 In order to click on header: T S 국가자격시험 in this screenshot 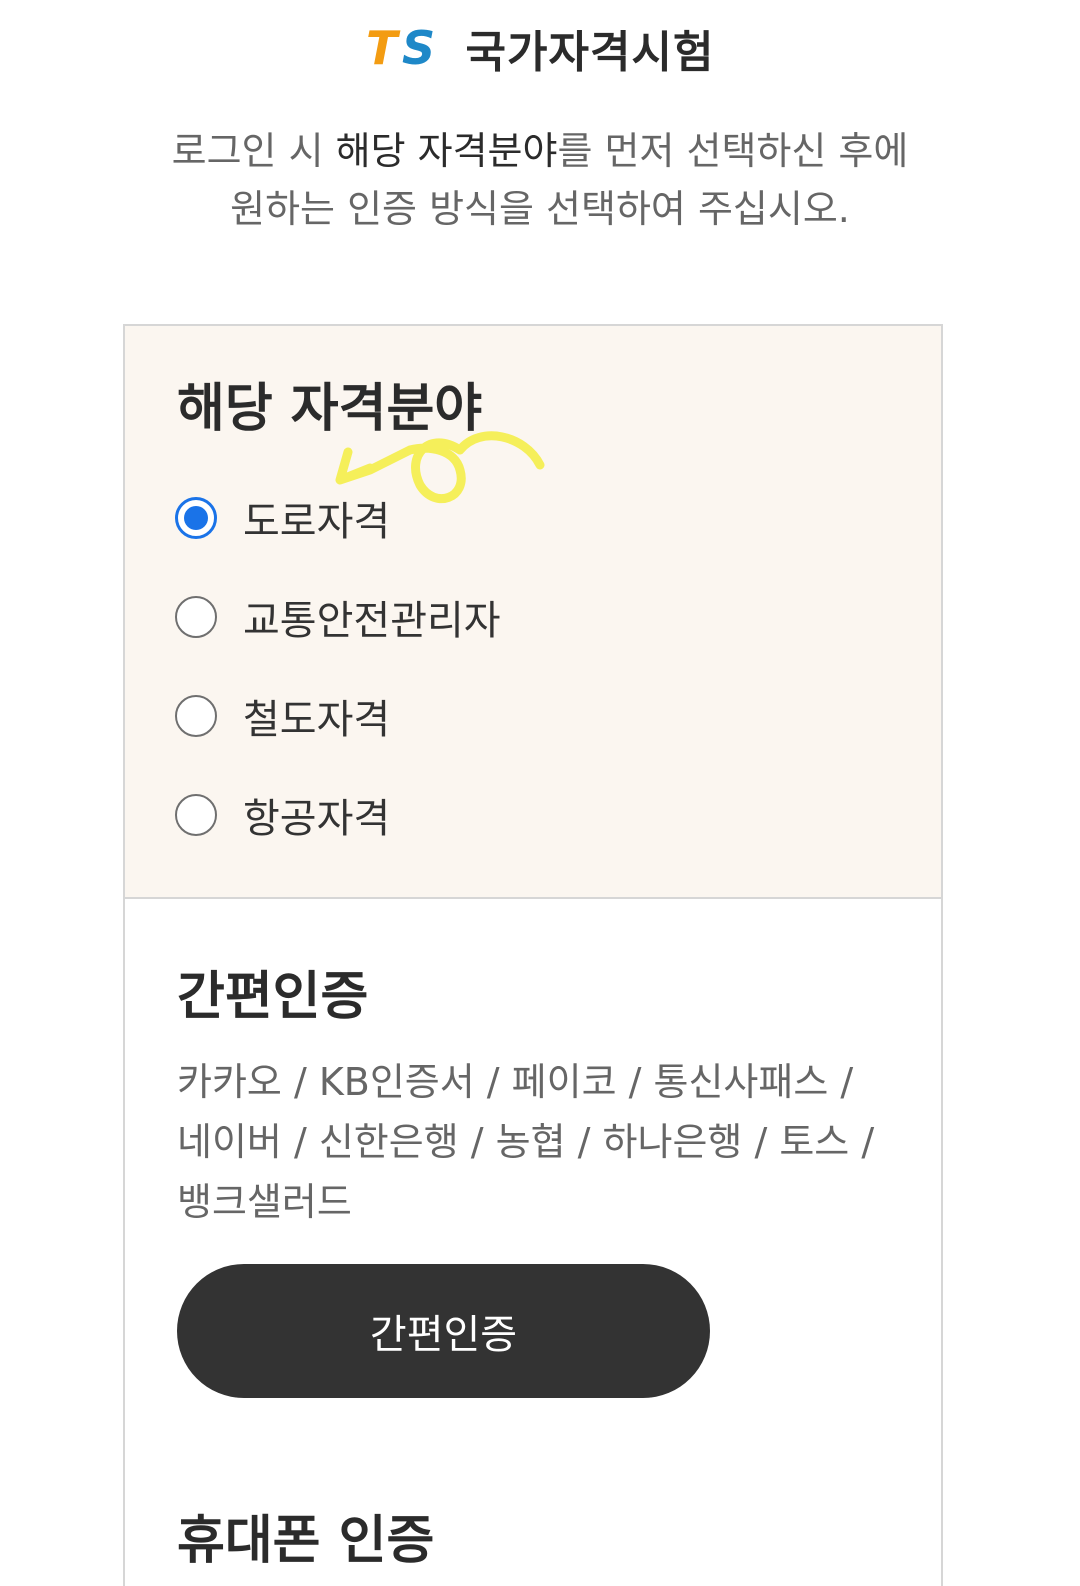, I will do `click(540, 48)`.